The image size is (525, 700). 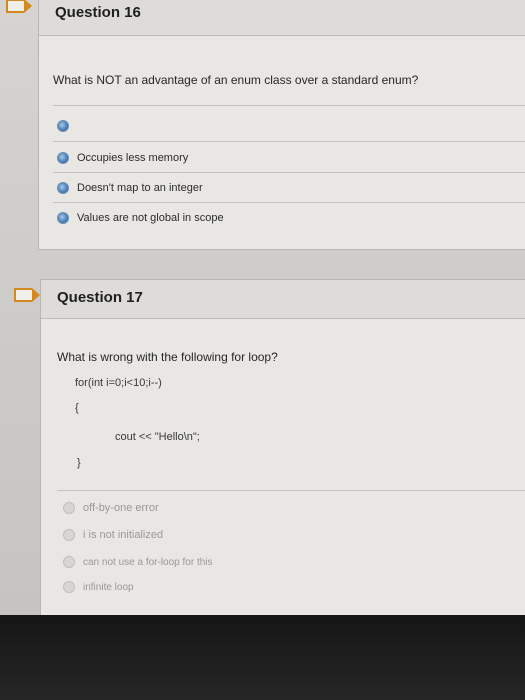 What do you see at coordinates (150, 218) in the screenshot?
I see `option-label: Values are not global in scope` at bounding box center [150, 218].